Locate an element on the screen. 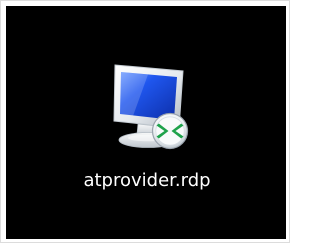 Image resolution: width=320 pixels, height=243 pixels. desktop-icon-label: atprovider.rdp is located at coordinates (147, 181).